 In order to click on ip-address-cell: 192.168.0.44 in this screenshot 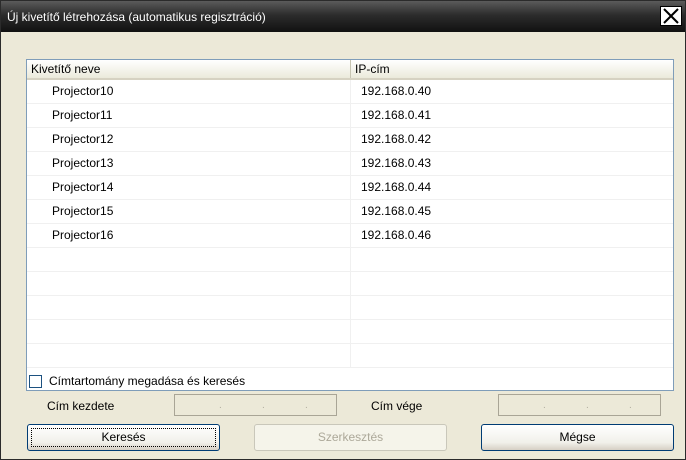, I will do `click(396, 187)`.